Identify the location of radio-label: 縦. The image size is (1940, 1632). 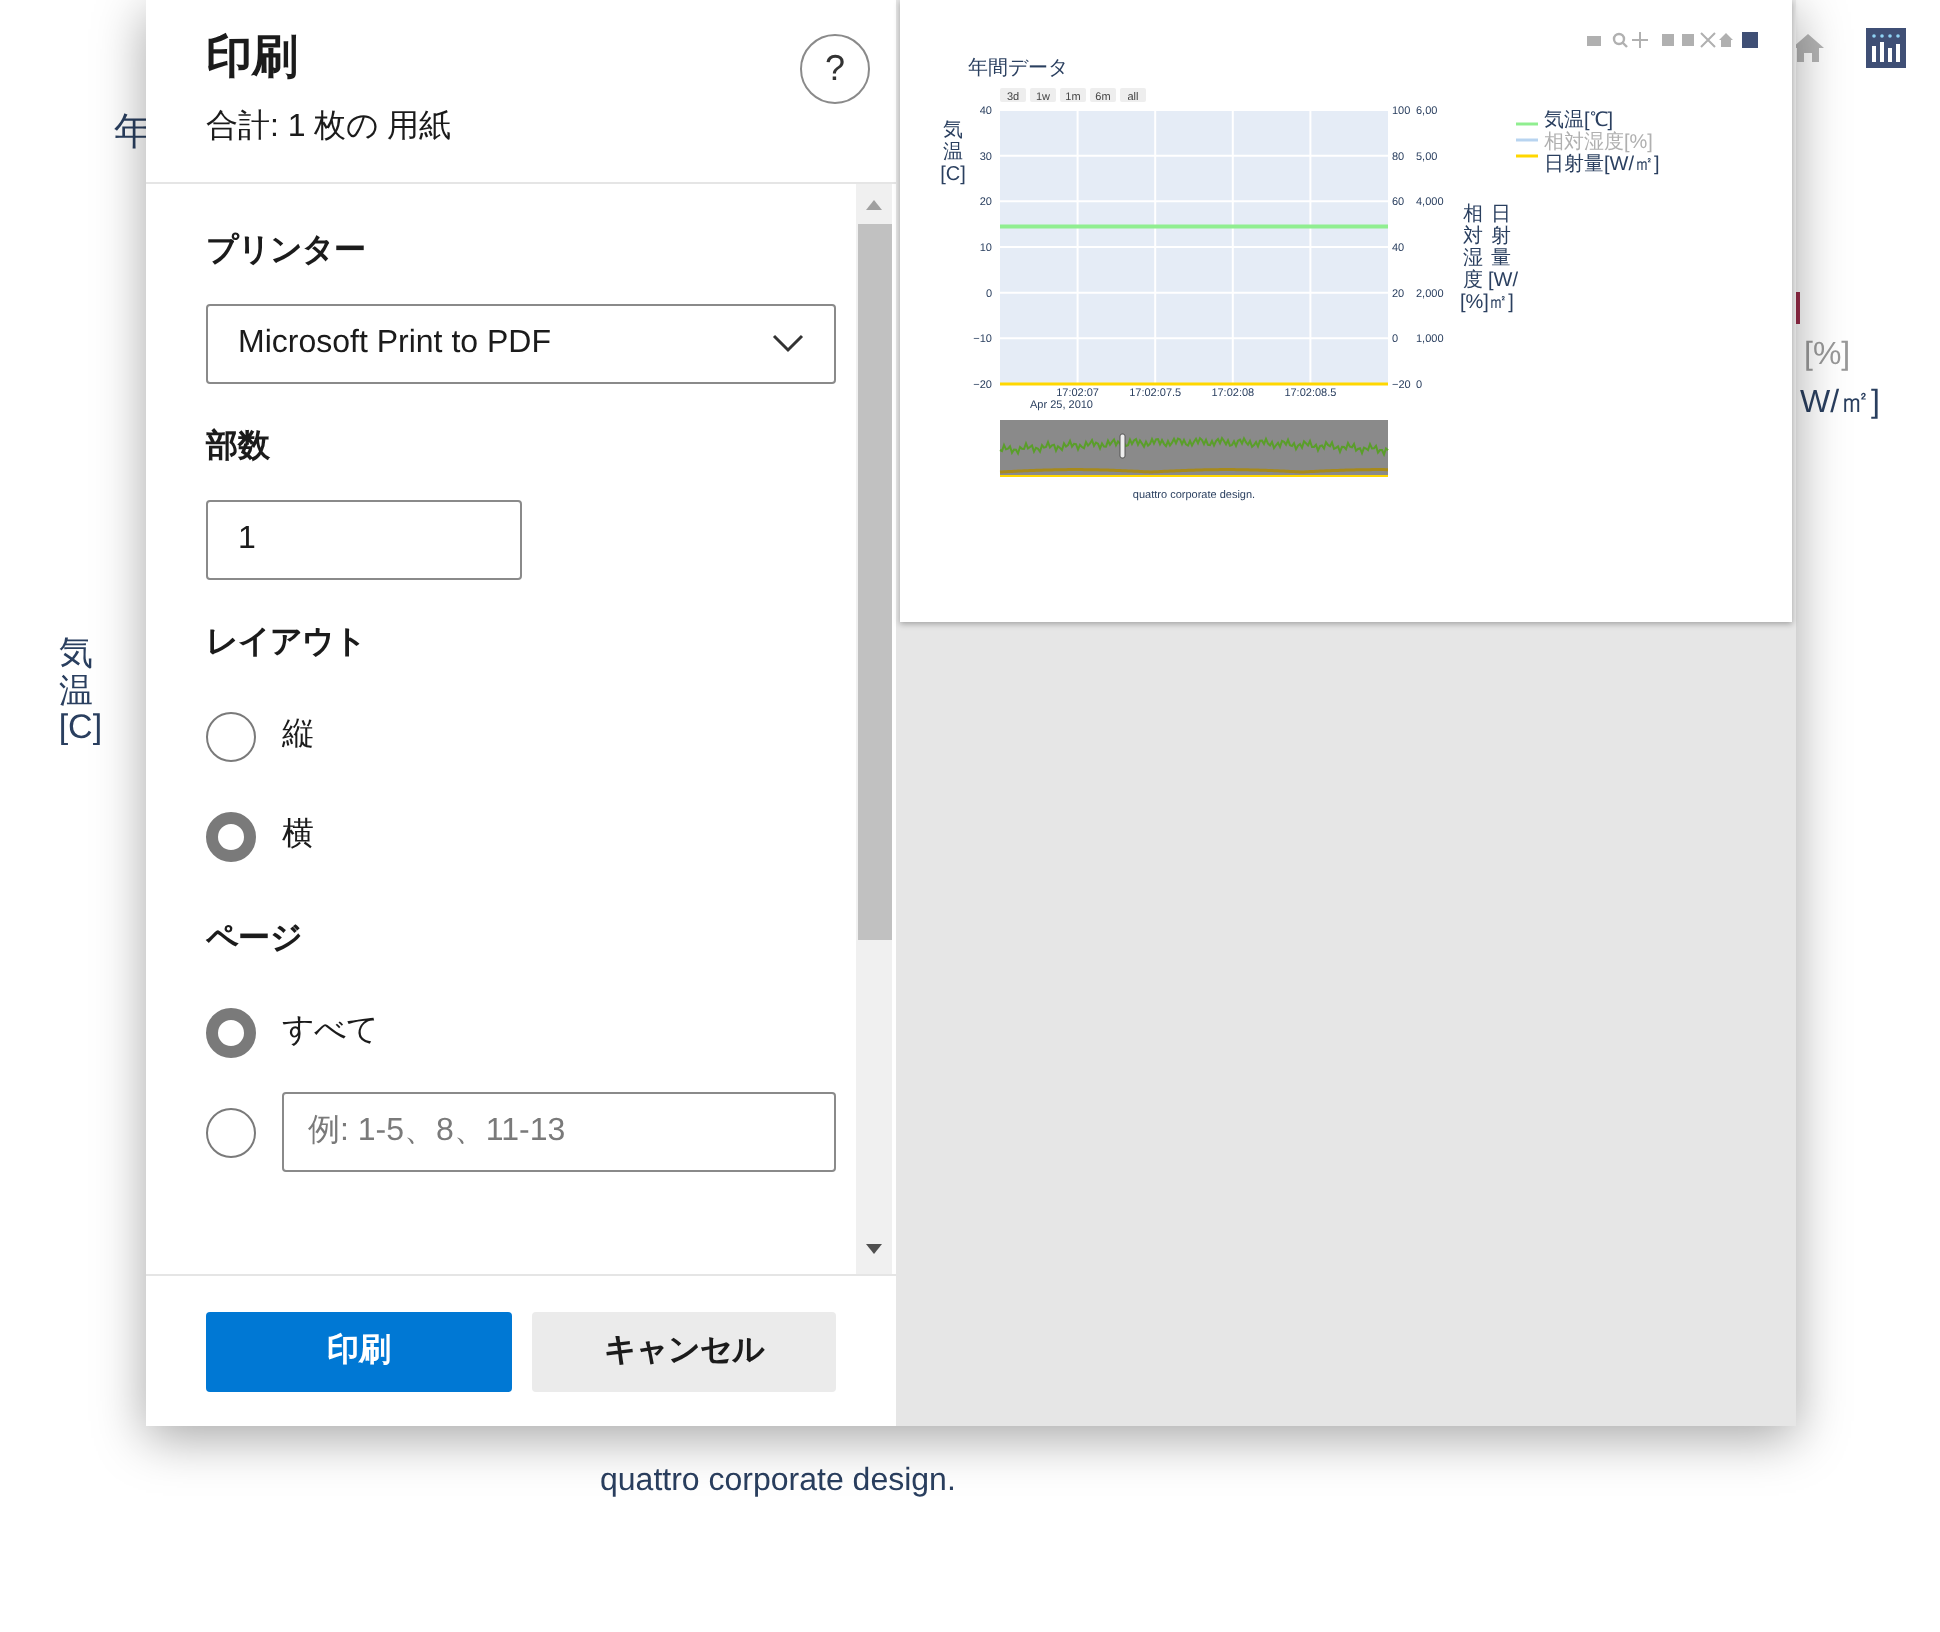
(298, 736).